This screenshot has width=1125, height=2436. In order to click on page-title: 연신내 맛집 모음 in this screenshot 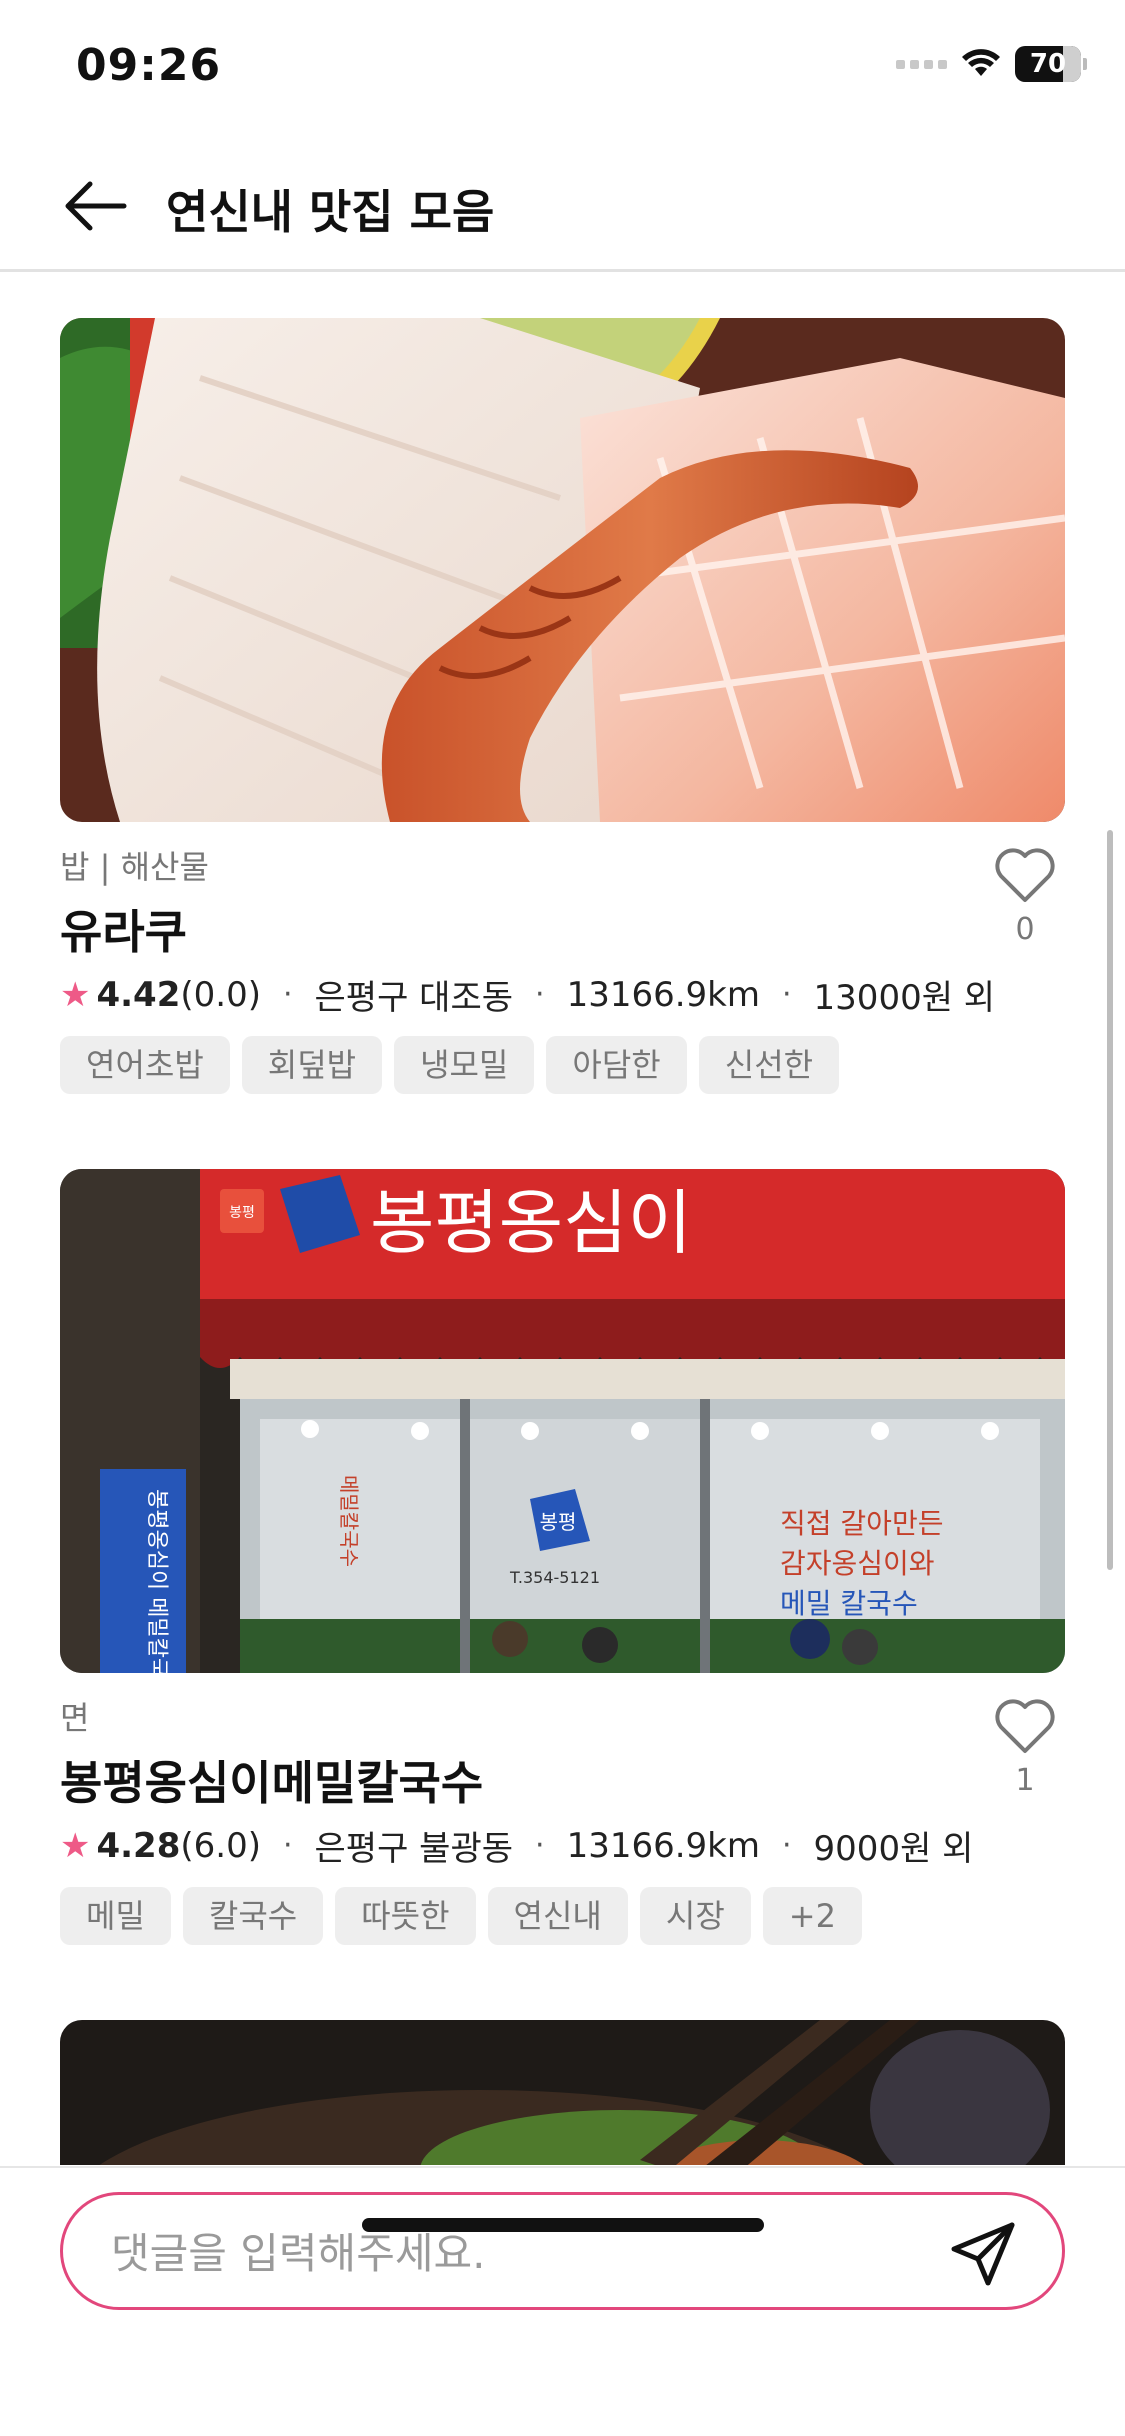, I will do `click(330, 212)`.